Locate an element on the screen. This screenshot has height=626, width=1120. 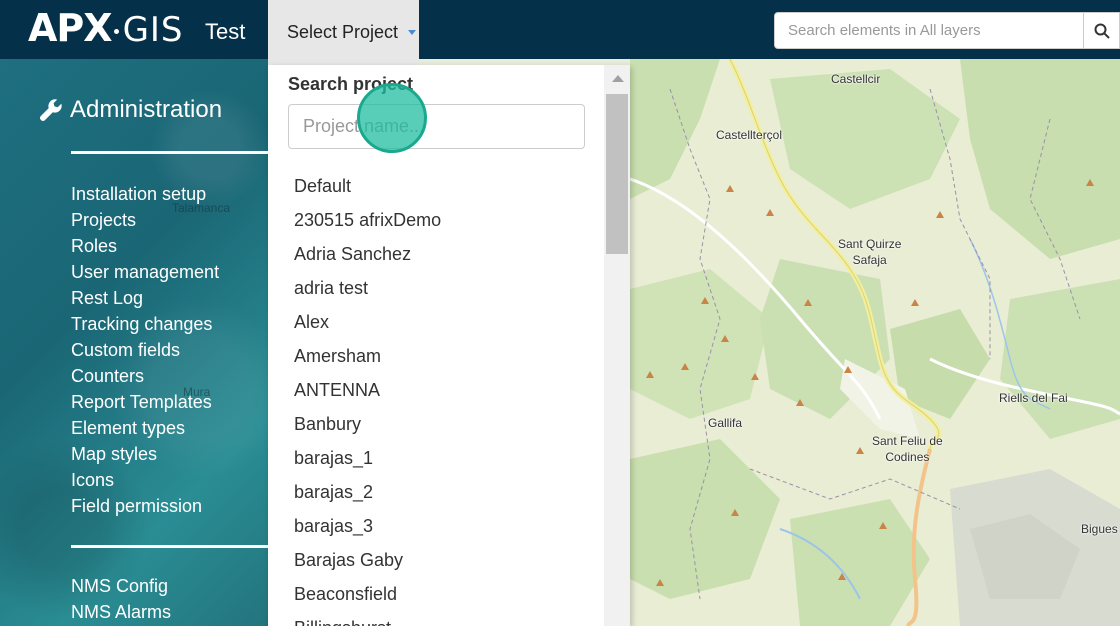
menu-item-field-permission: Field permission is located at coordinates (145, 506).